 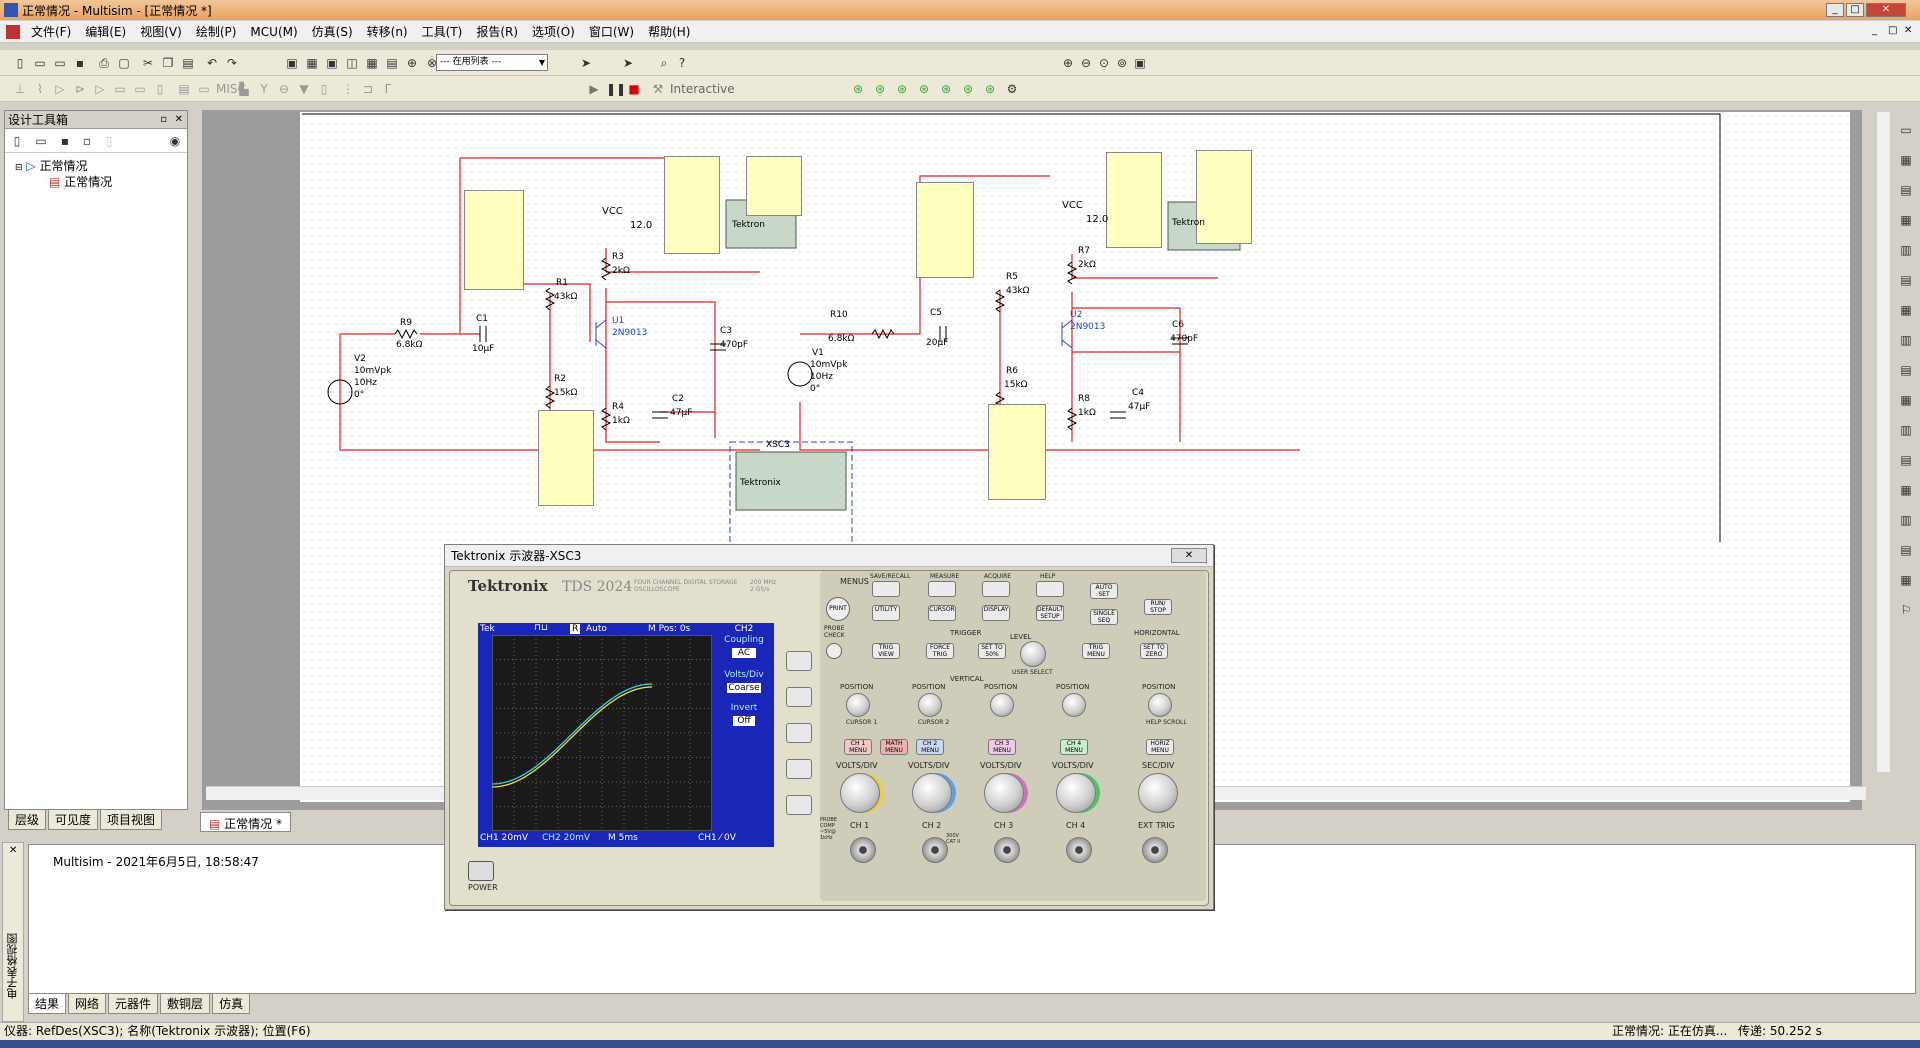 What do you see at coordinates (124, 63) in the screenshot?
I see `print-preview-icon: ▢` at bounding box center [124, 63].